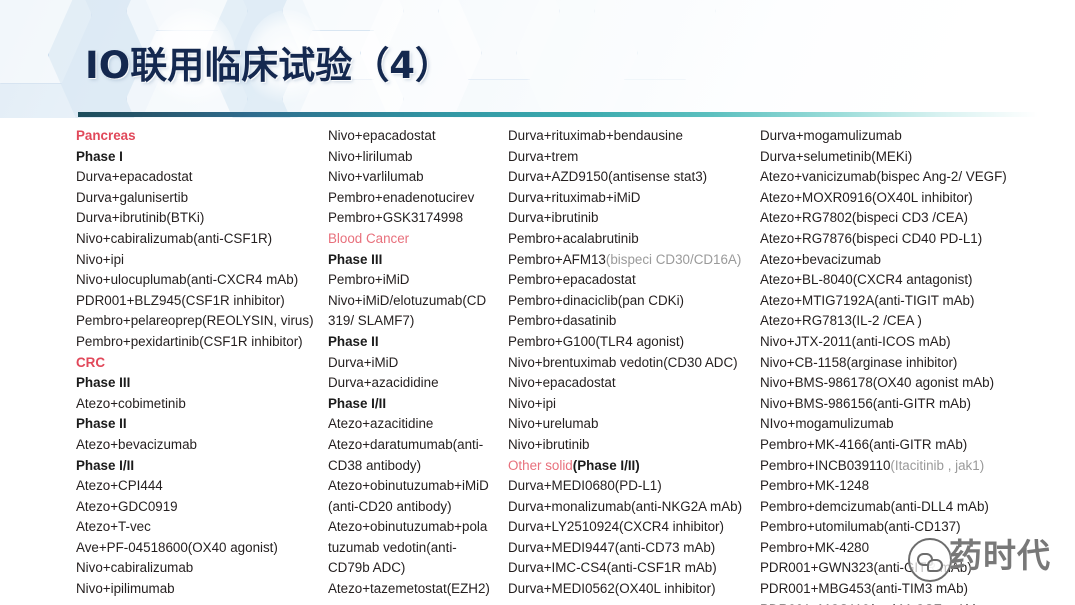 The height and width of the screenshot is (605, 1075). I want to click on trial-line: CRC, so click(201, 363).